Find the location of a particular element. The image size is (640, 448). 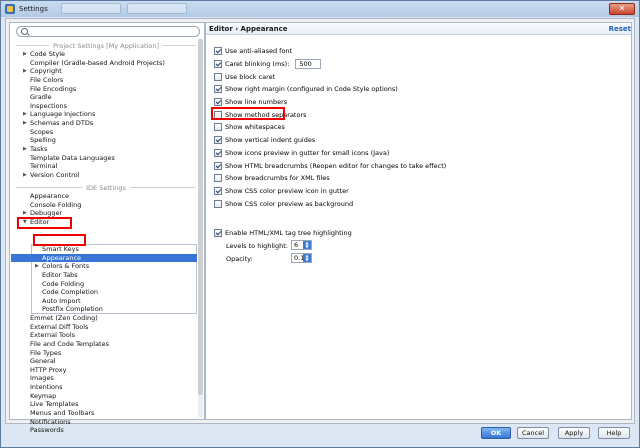

tree-item: Live Templates is located at coordinates (104, 404).